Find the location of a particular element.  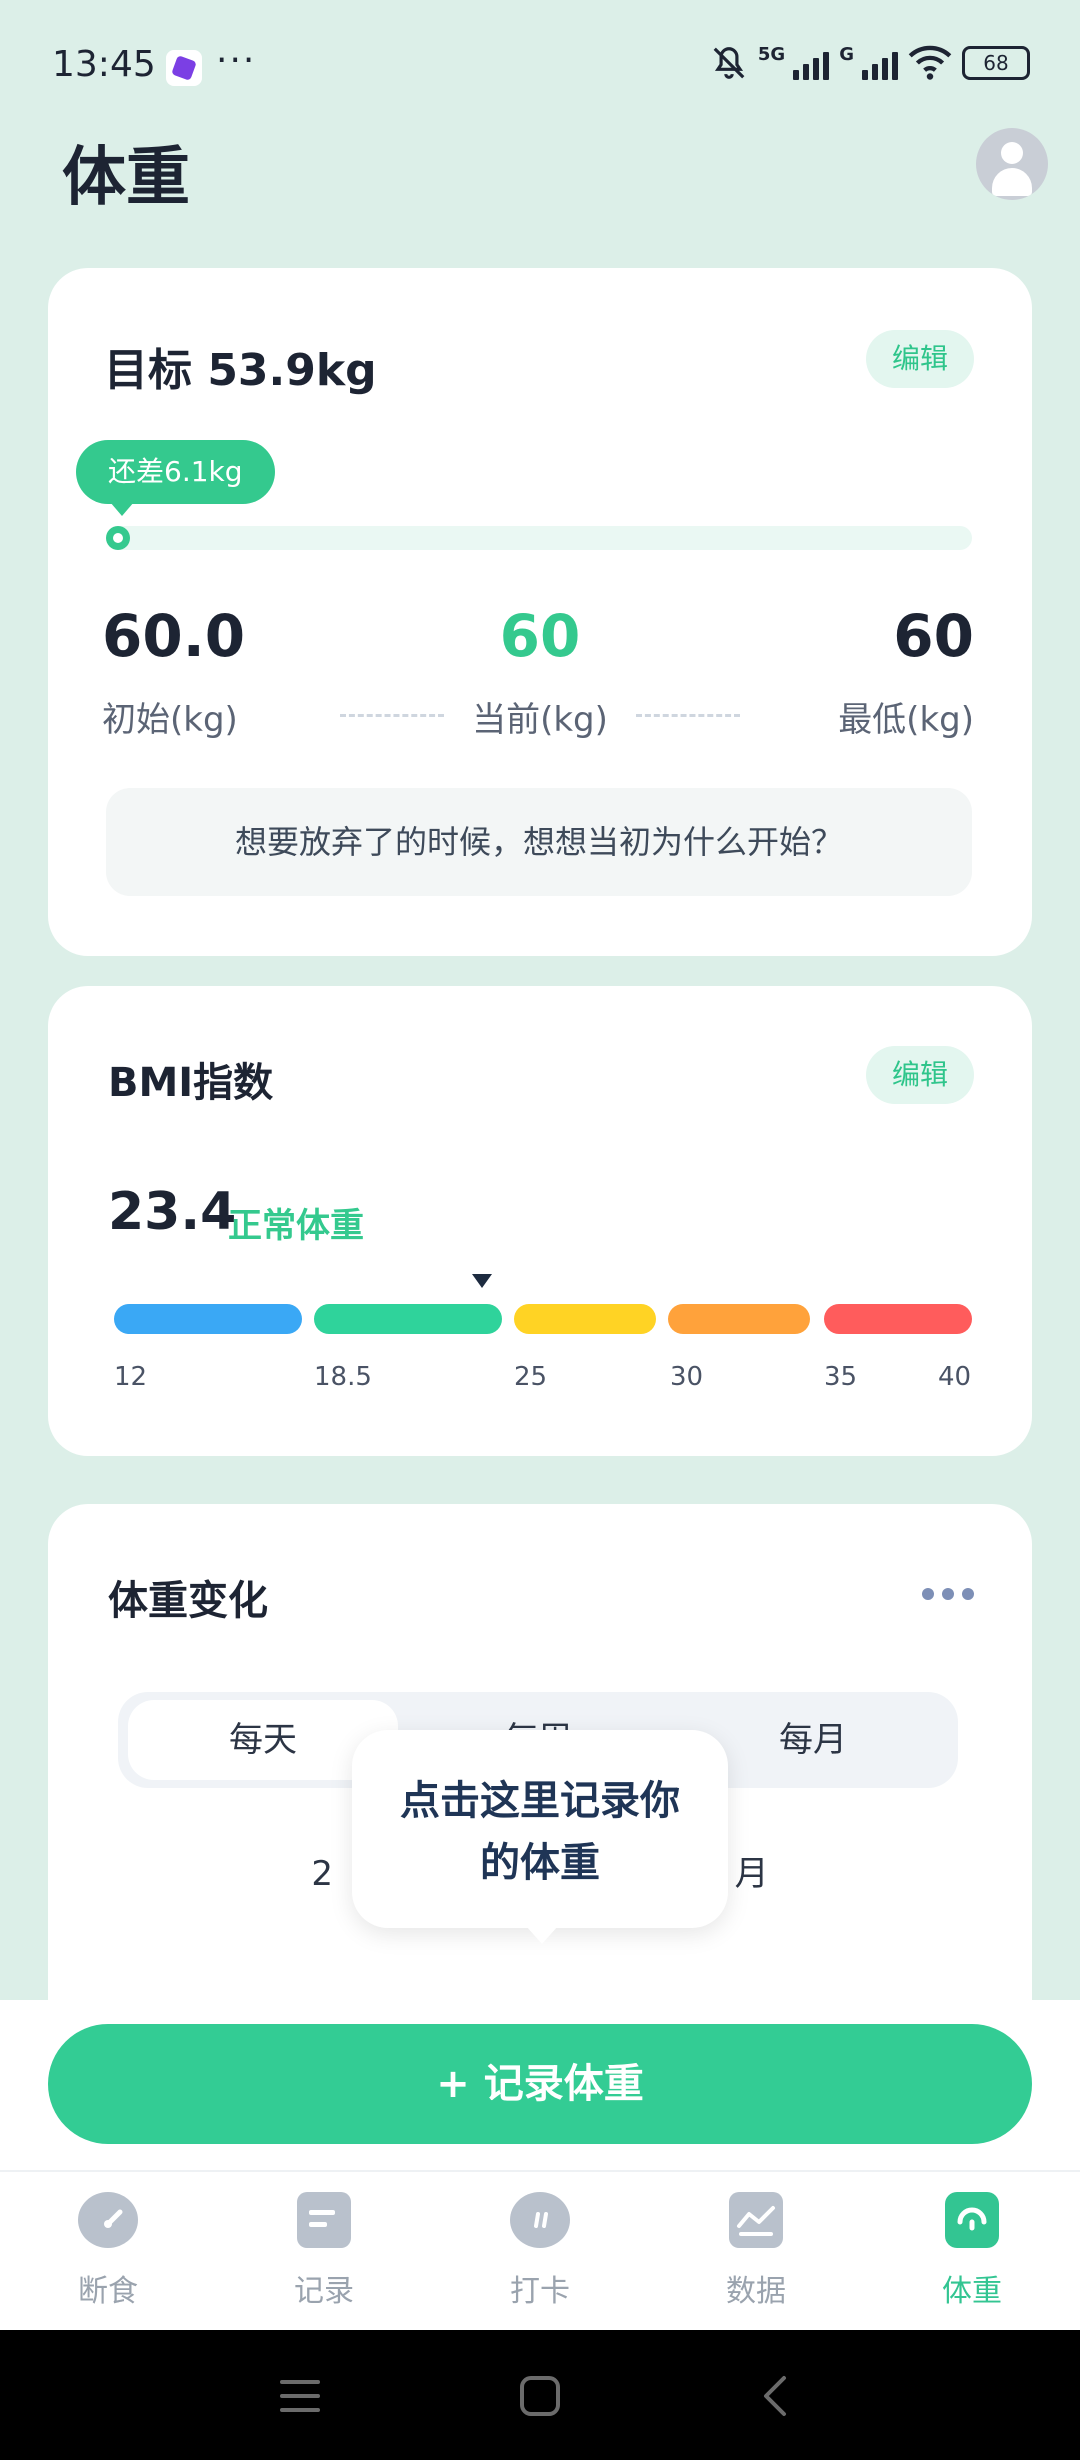

bmi-tick: 35 is located at coordinates (841, 1377).